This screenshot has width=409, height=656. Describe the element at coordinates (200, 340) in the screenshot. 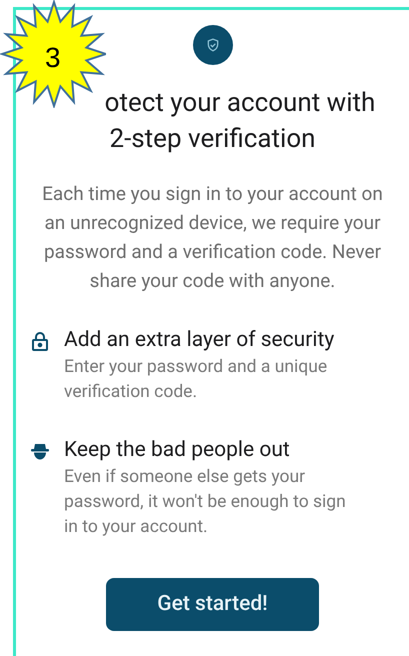

I see `feature-heading: Add an extra layer of security` at that location.